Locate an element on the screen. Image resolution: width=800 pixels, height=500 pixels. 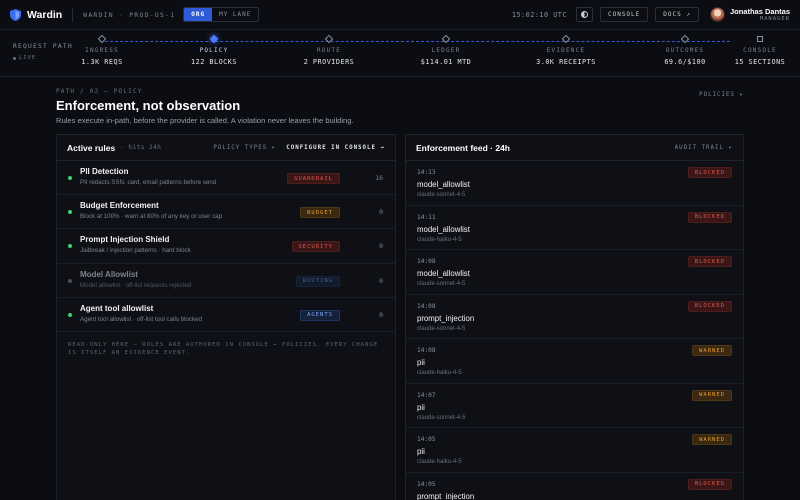
live-indicator: LIVE is located at coordinates (24, 58).